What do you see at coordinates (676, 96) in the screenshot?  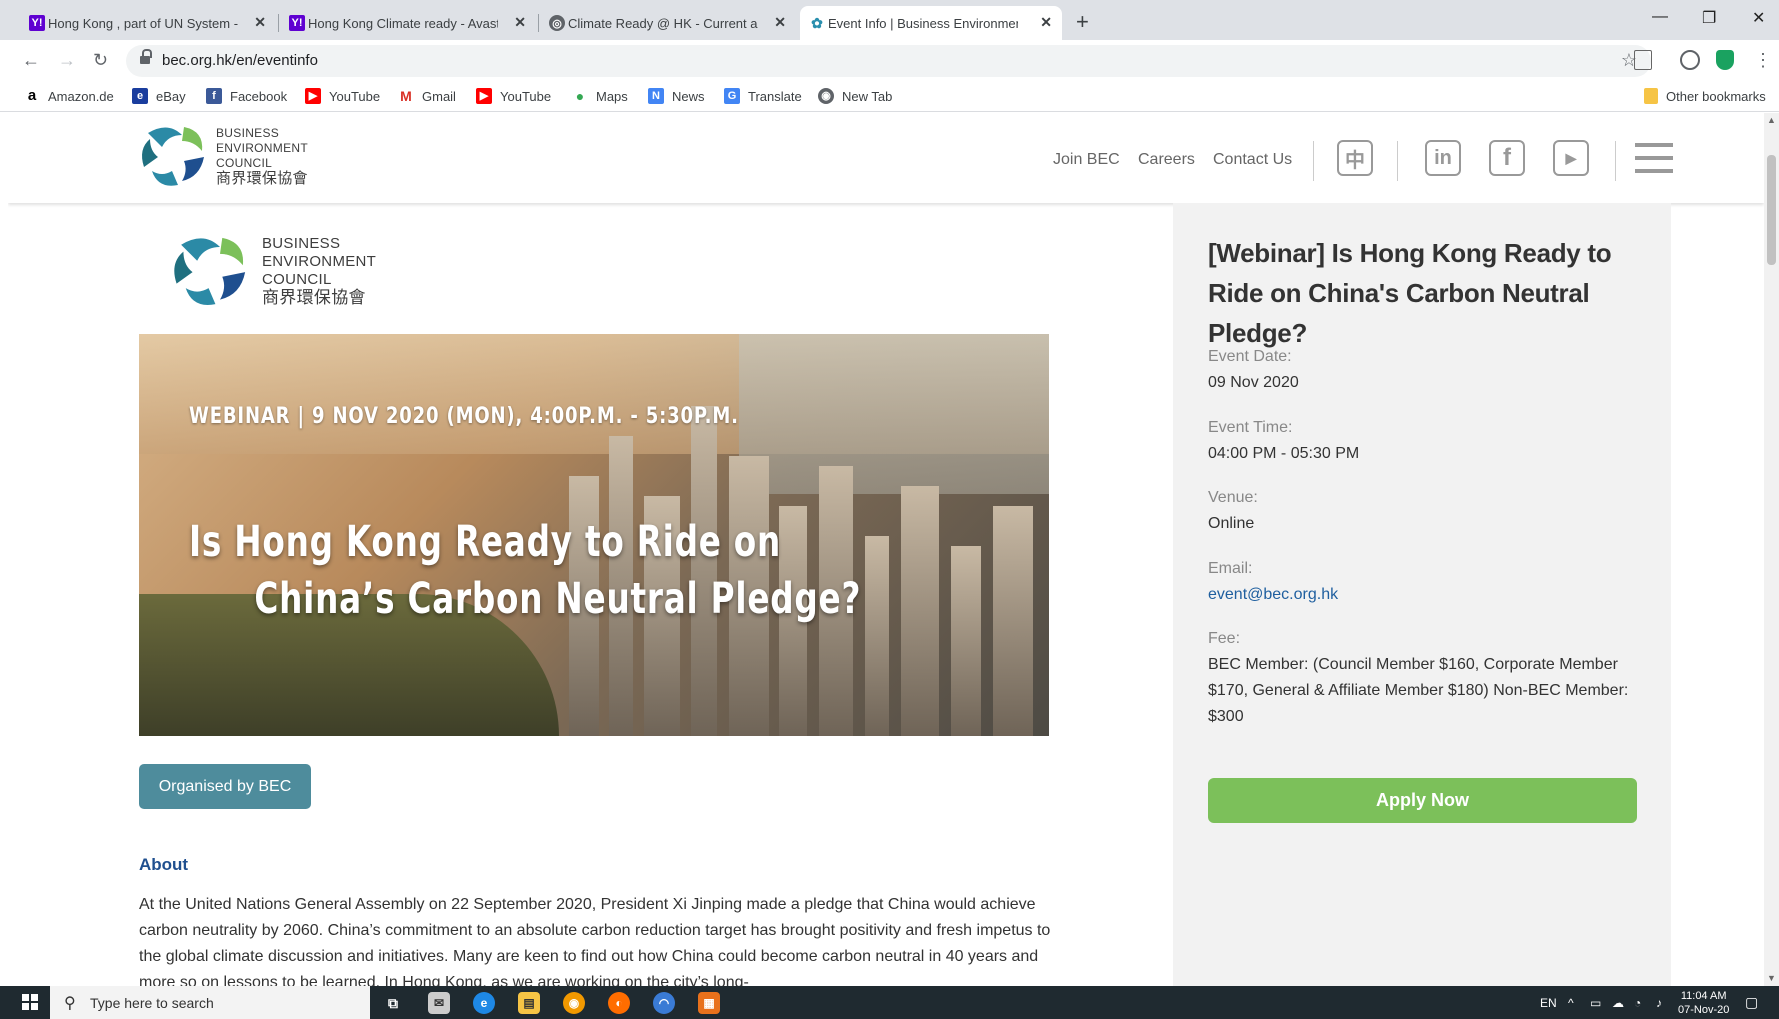 I see `bookmark-item: N News` at bounding box center [676, 96].